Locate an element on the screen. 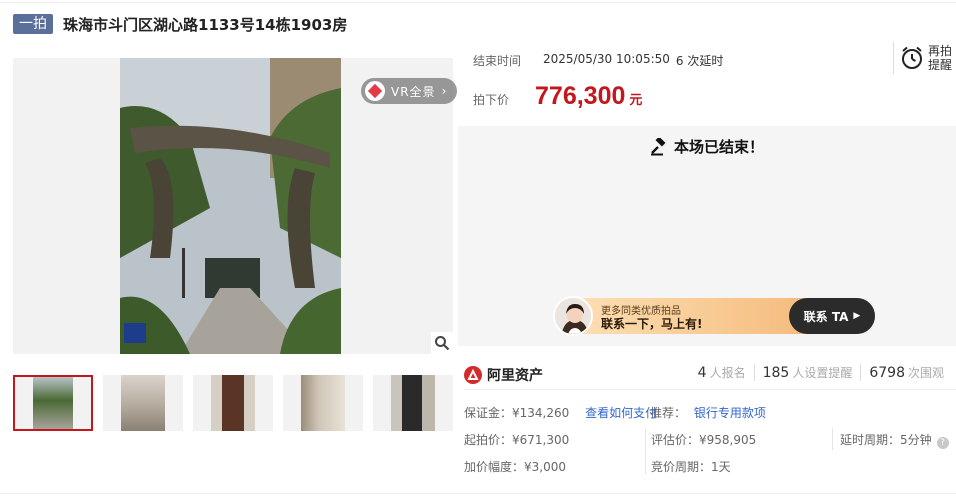 This screenshot has width=956, height=500. bank-funds-link: 银行专用款项 is located at coordinates (730, 413).